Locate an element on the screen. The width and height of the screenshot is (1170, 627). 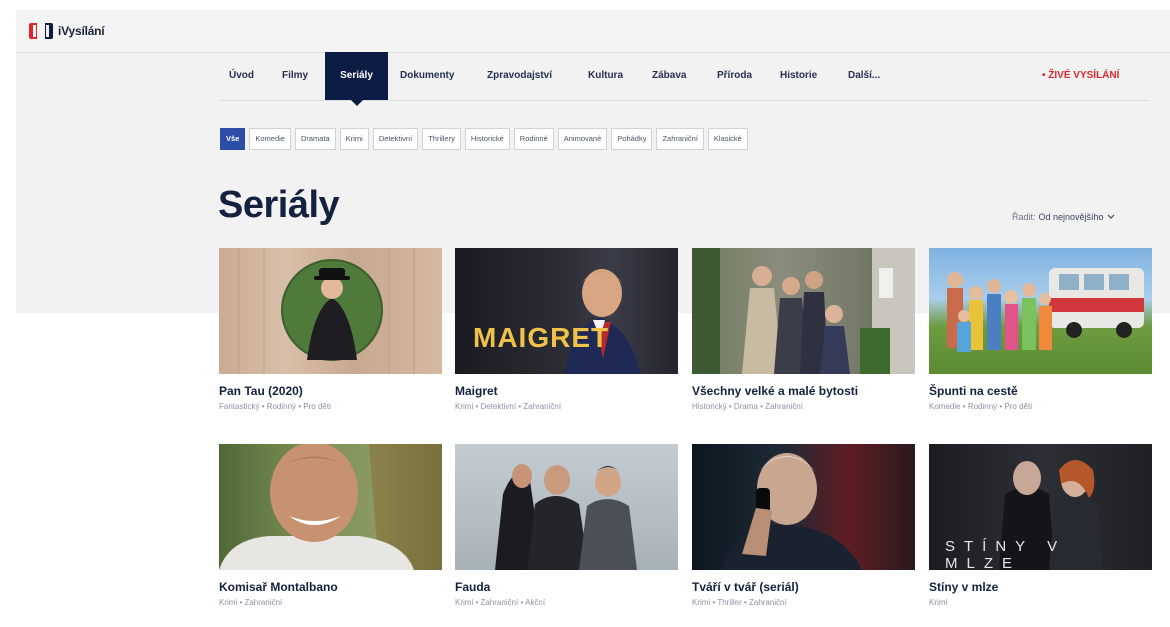
show-card: Komisař Montalbano Krimi • Zahraniční is located at coordinates (330, 525).